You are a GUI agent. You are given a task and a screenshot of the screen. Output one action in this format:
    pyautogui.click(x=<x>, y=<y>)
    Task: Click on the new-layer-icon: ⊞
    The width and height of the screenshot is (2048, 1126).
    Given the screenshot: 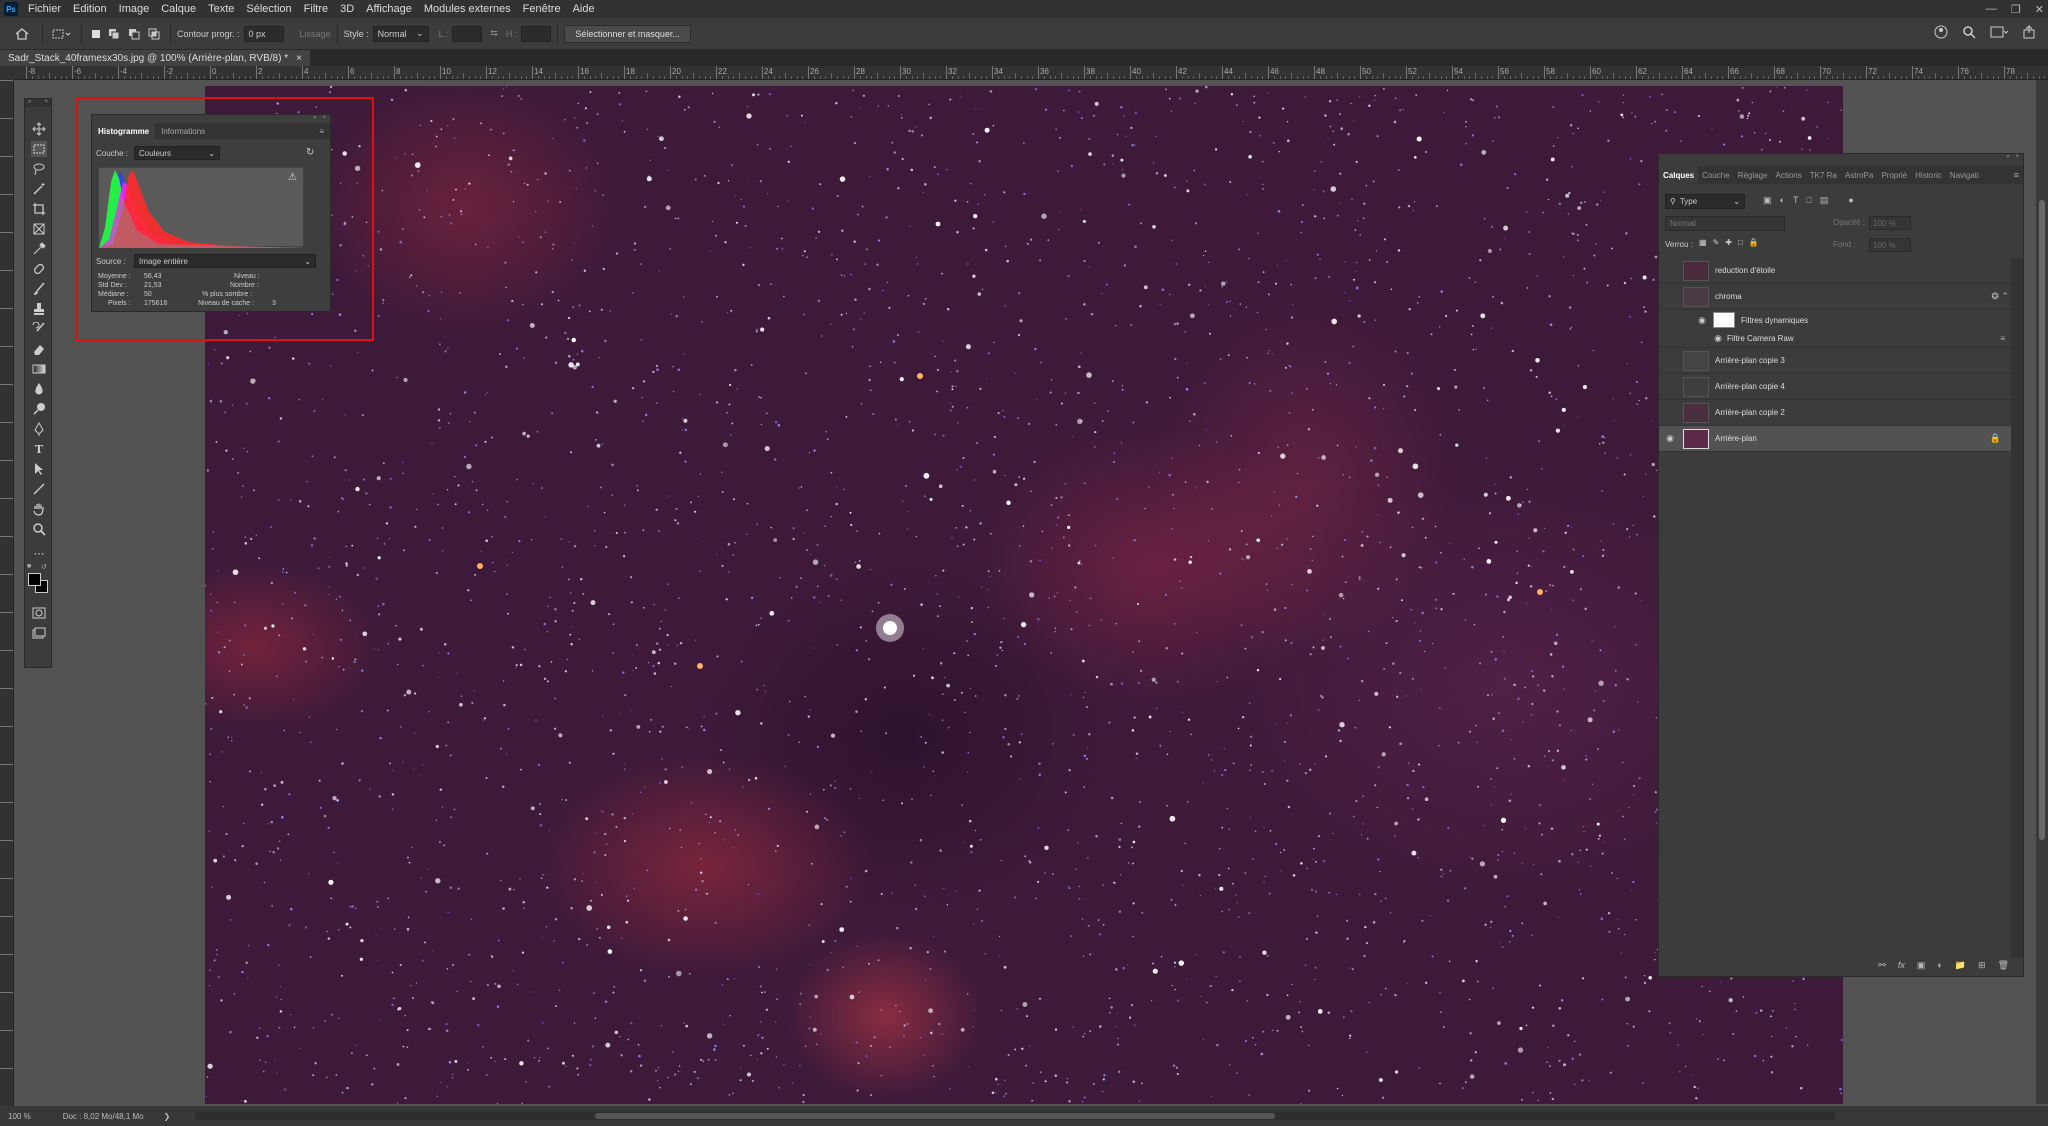 What is the action you would take?
    pyautogui.click(x=1982, y=965)
    